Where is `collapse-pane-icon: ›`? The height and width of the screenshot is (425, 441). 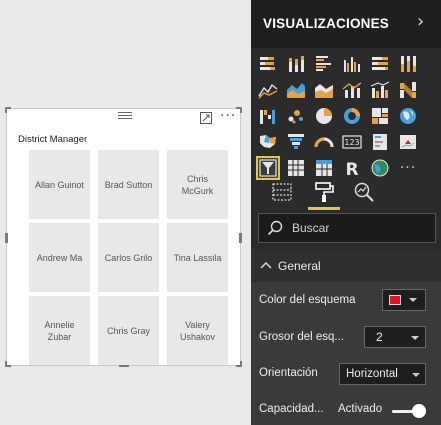 collapse-pane-icon: › is located at coordinates (420, 22).